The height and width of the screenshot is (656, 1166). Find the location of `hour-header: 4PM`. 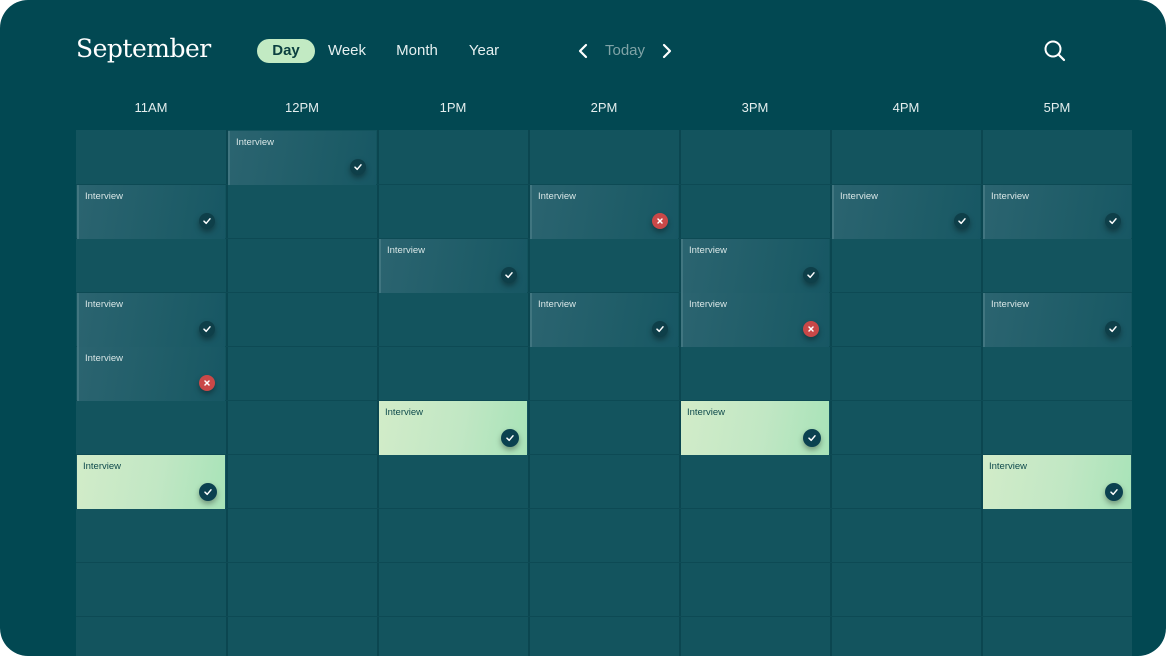

hour-header: 4PM is located at coordinates (906, 107).